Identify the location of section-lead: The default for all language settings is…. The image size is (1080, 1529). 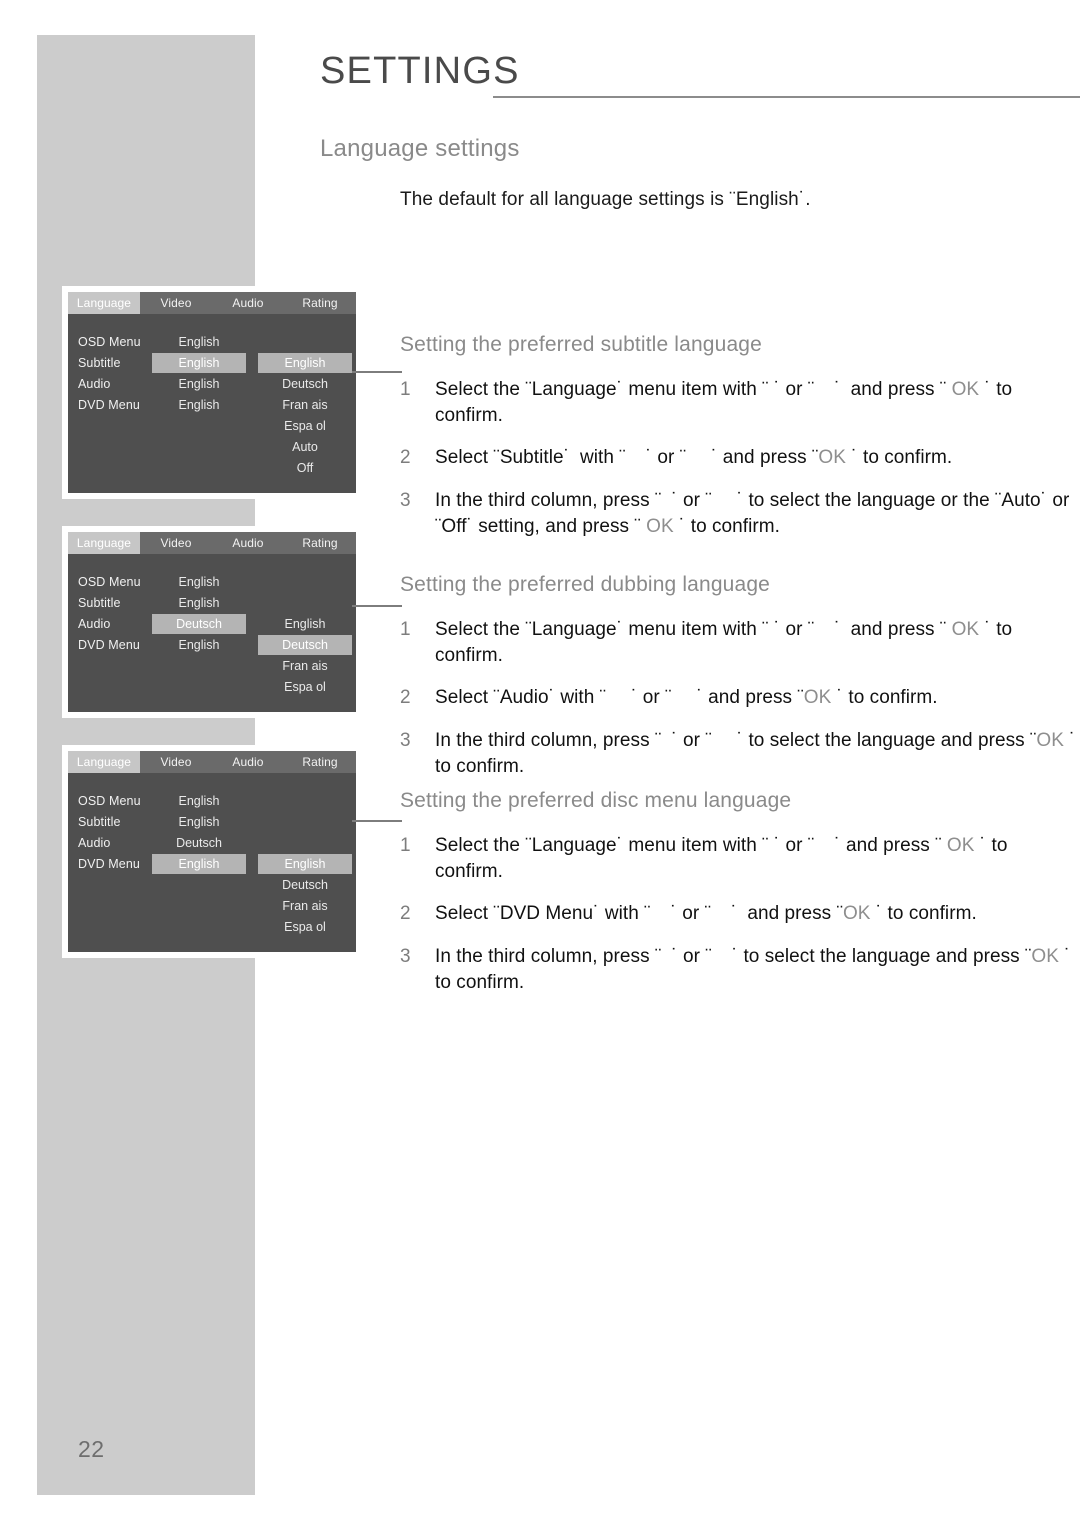
(605, 199).